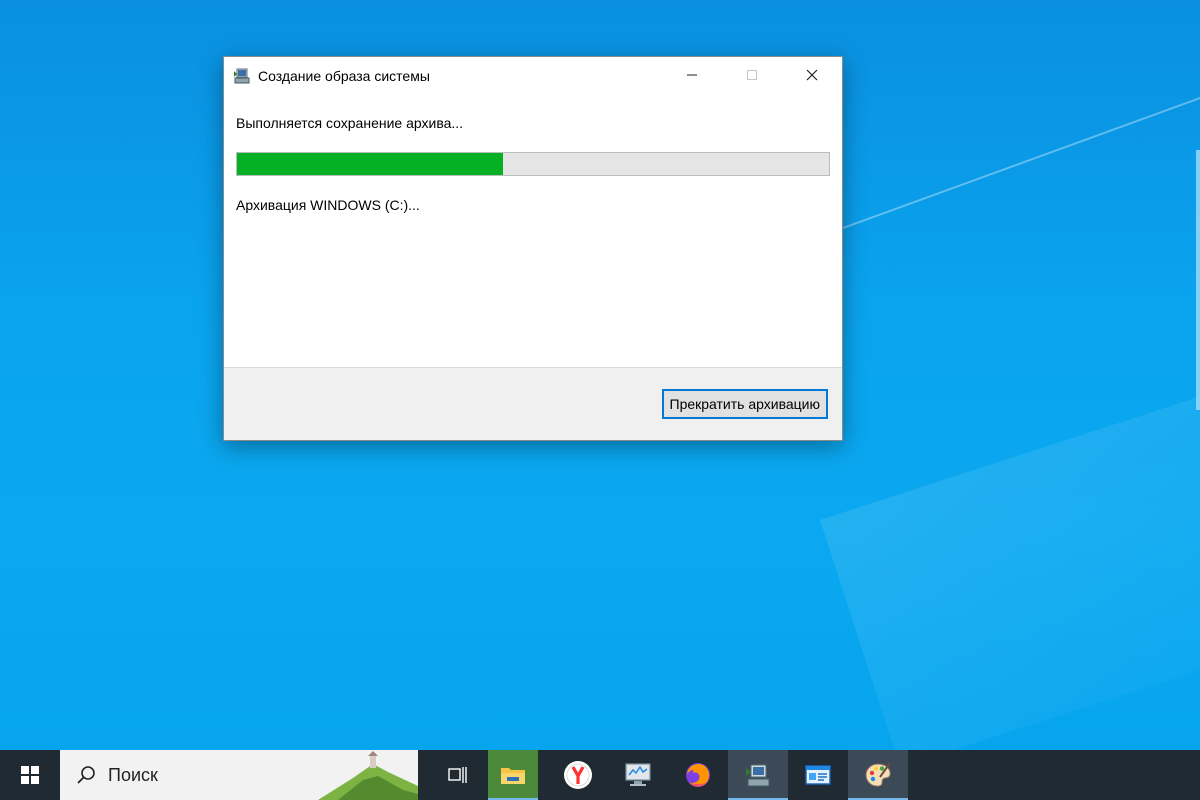 The height and width of the screenshot is (800, 1200). What do you see at coordinates (370, 164) in the screenshot?
I see `progress-bar-fill` at bounding box center [370, 164].